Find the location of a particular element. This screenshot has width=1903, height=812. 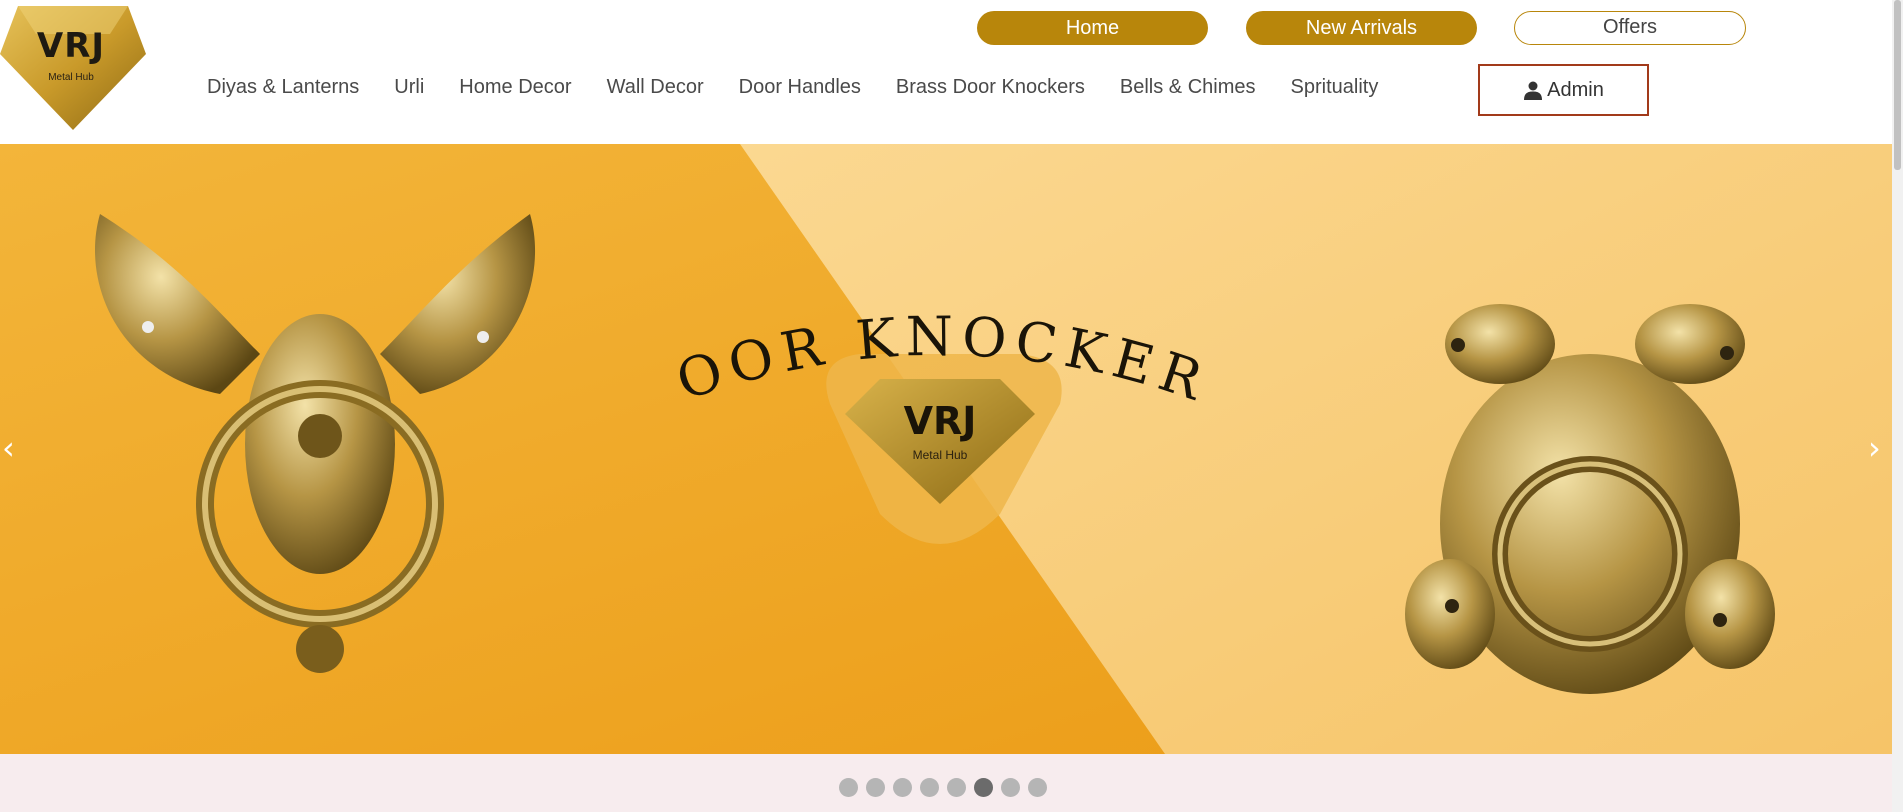

logo-text: VRJ is located at coordinates (71, 46).